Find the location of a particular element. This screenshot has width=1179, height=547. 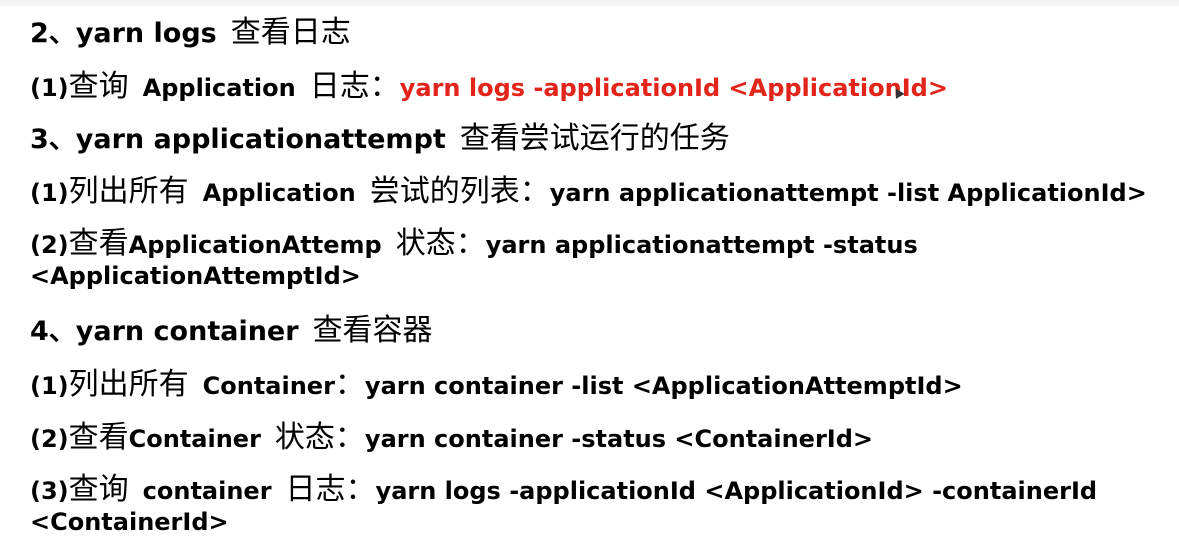

item-keyword: ApplicationAttemp is located at coordinates (255, 245).